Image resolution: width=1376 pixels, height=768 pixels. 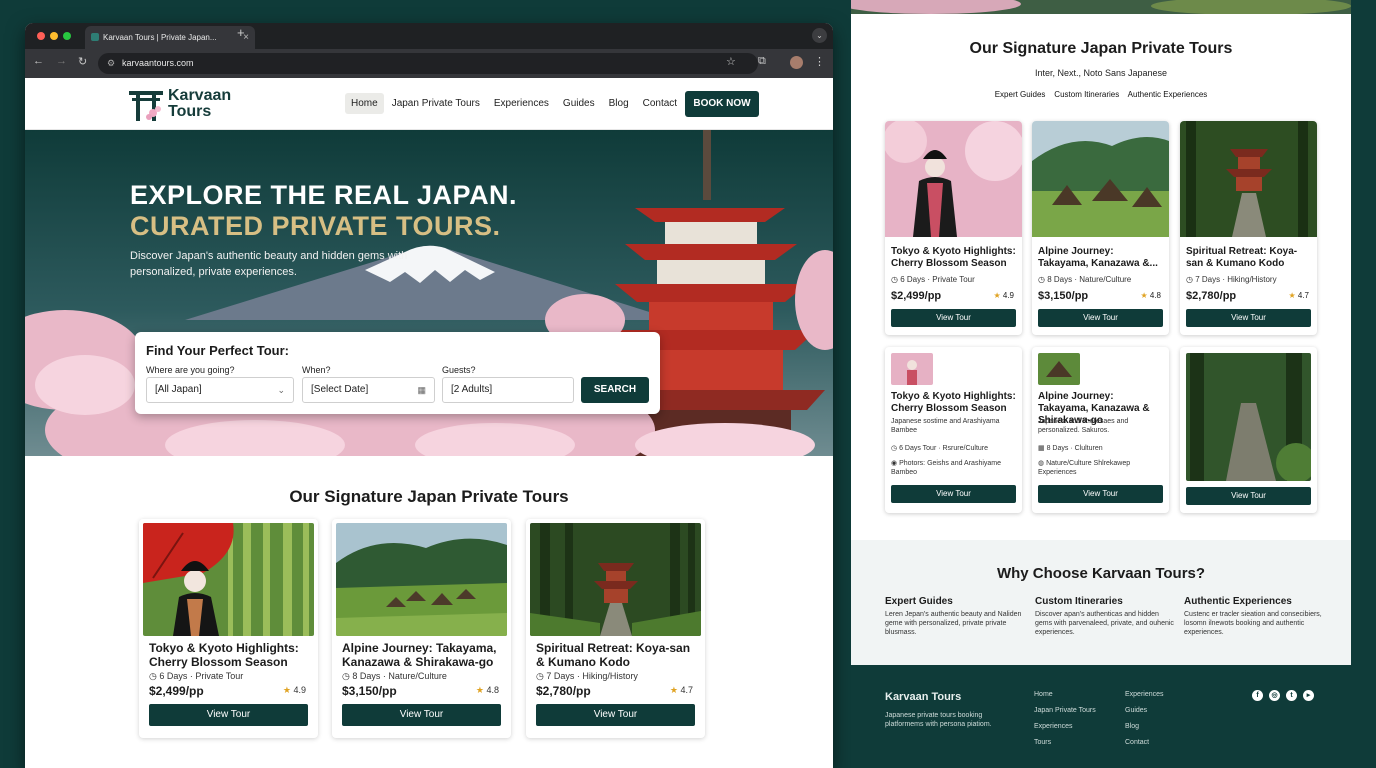 I want to click on why-heading: Expert Guides, so click(x=919, y=601).